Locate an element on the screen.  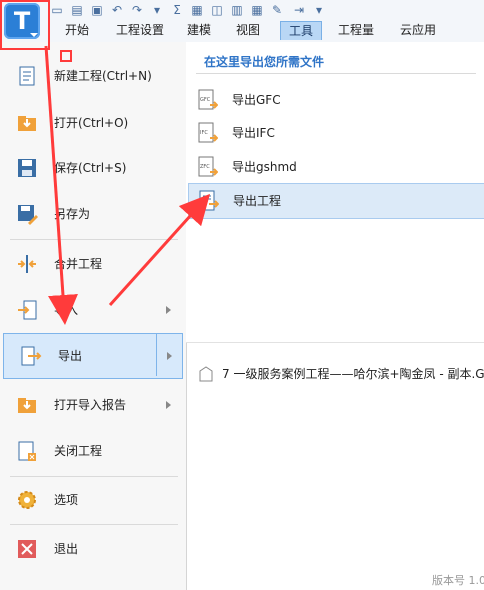
annotation-arrow-diagonal is located at coordinates (159, 250).